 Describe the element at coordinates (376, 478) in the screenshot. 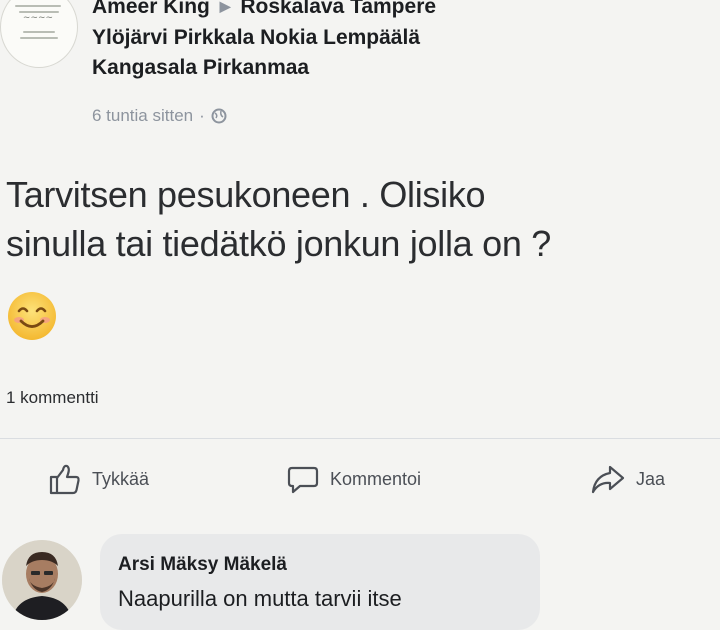

I see `comment-label: Kommentoi` at that location.